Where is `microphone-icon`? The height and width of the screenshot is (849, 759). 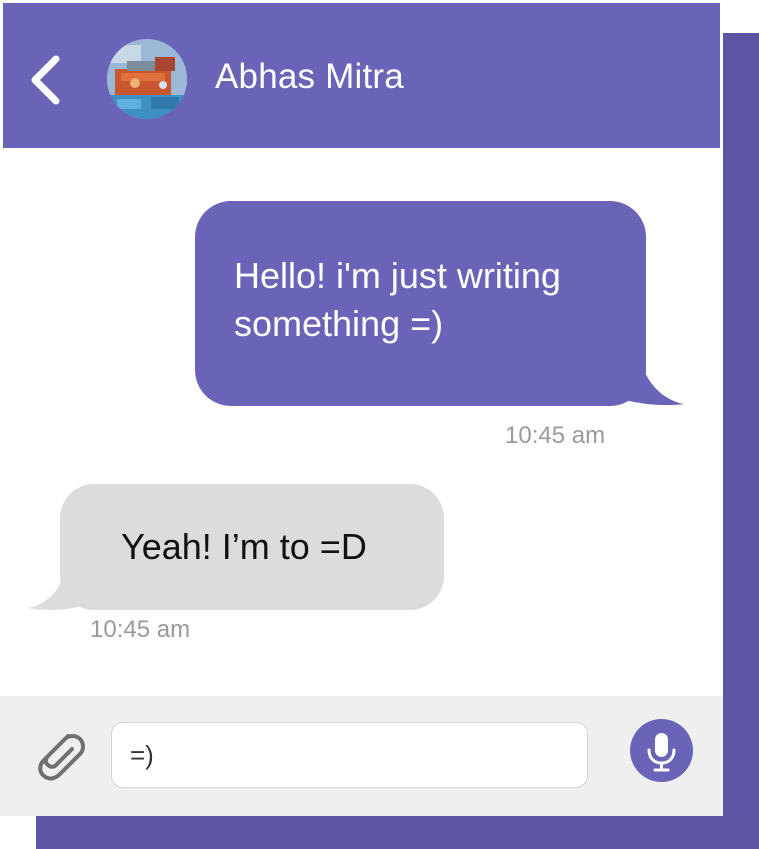
microphone-icon is located at coordinates (661, 752).